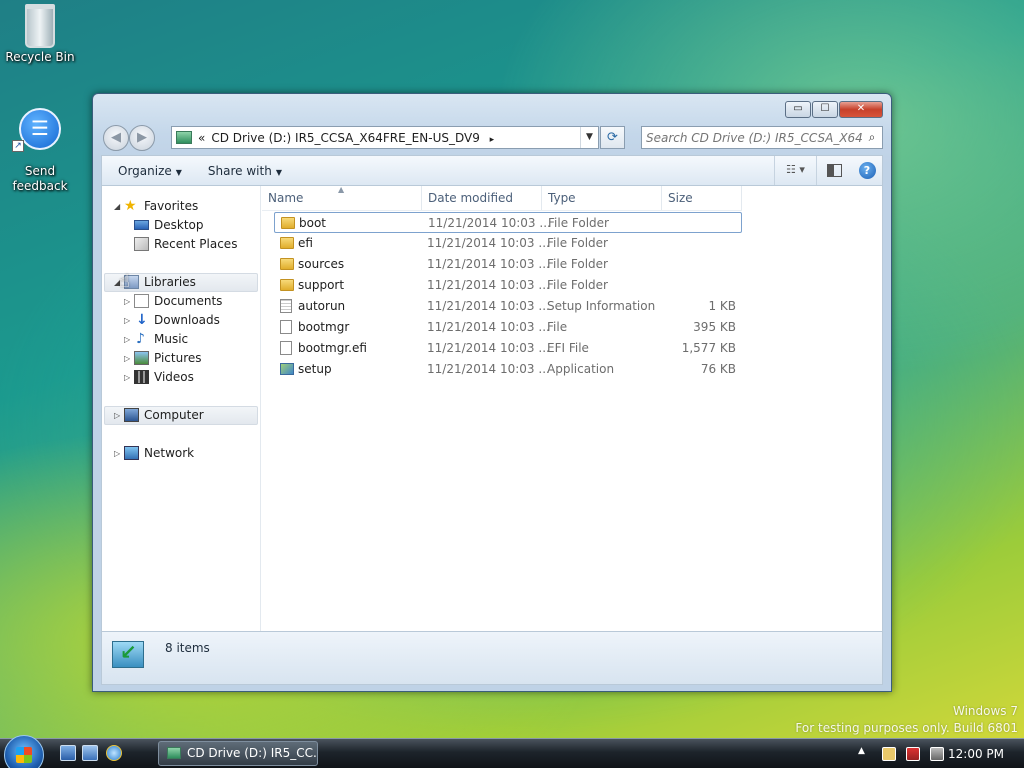  I want to click on column-header-size: Size, so click(702, 198).